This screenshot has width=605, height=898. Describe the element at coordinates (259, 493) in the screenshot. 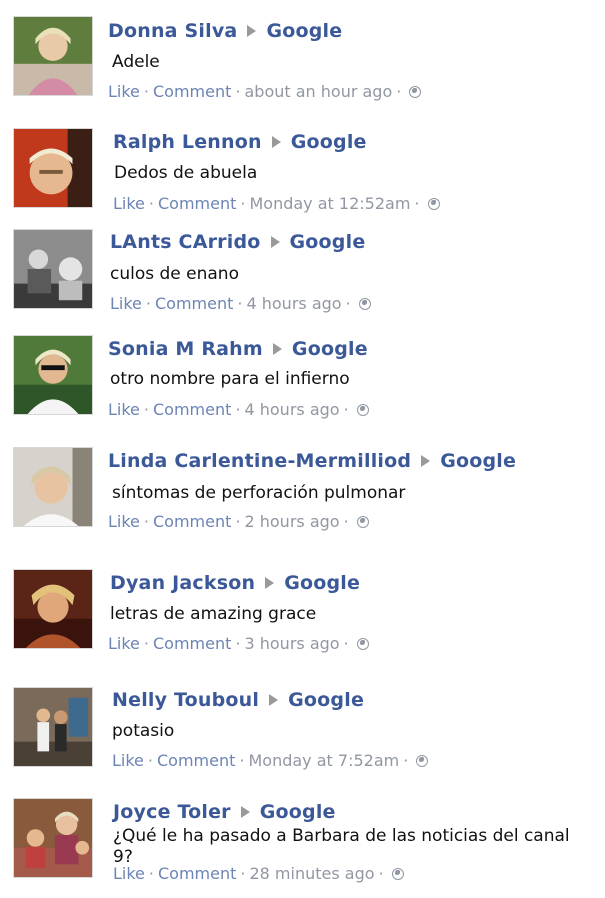

I see `post-message: síntomas de perforación pulmonar` at that location.